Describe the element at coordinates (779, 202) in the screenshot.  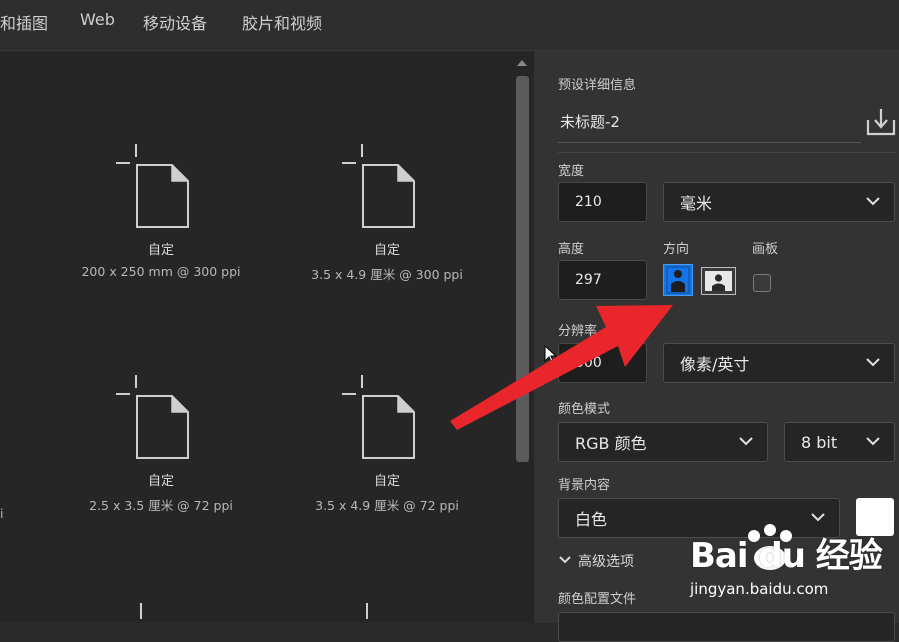
I see `width-unit-select: 毫米` at that location.